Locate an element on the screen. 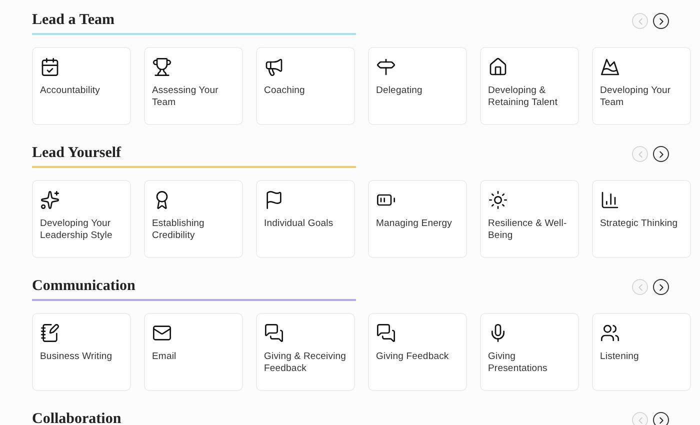 This screenshot has width=700, height=425. topic-card: Delegating is located at coordinates (417, 86).